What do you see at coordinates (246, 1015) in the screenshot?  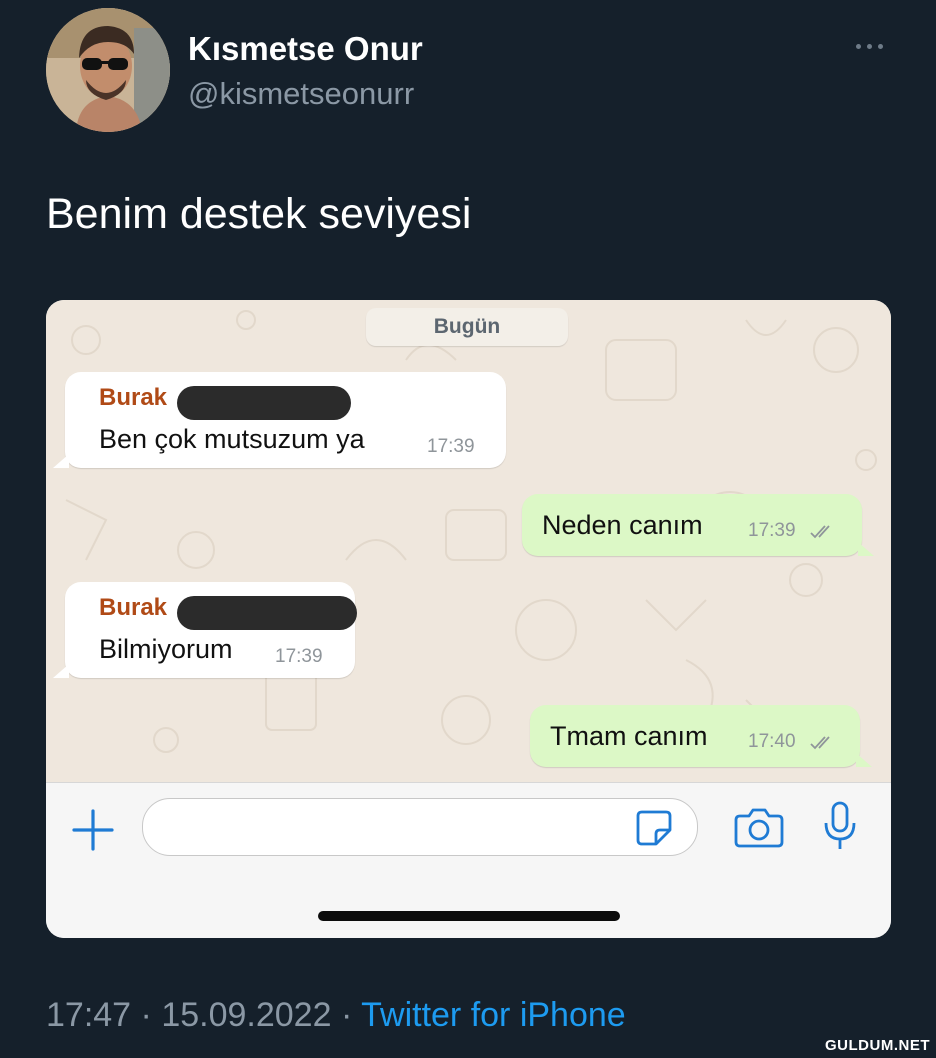 I see `tweet-date: 15.09.2022` at bounding box center [246, 1015].